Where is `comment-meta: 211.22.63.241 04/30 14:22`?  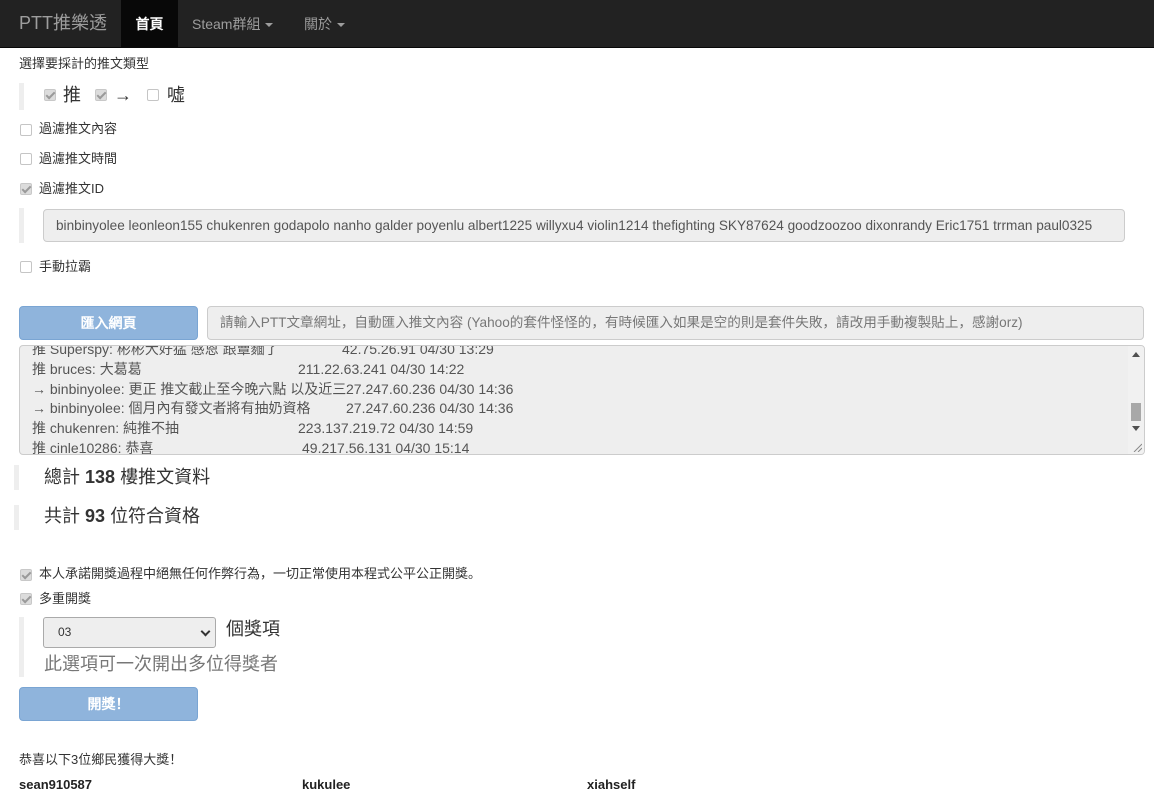 comment-meta: 211.22.63.241 04/30 14:22 is located at coordinates (381, 368).